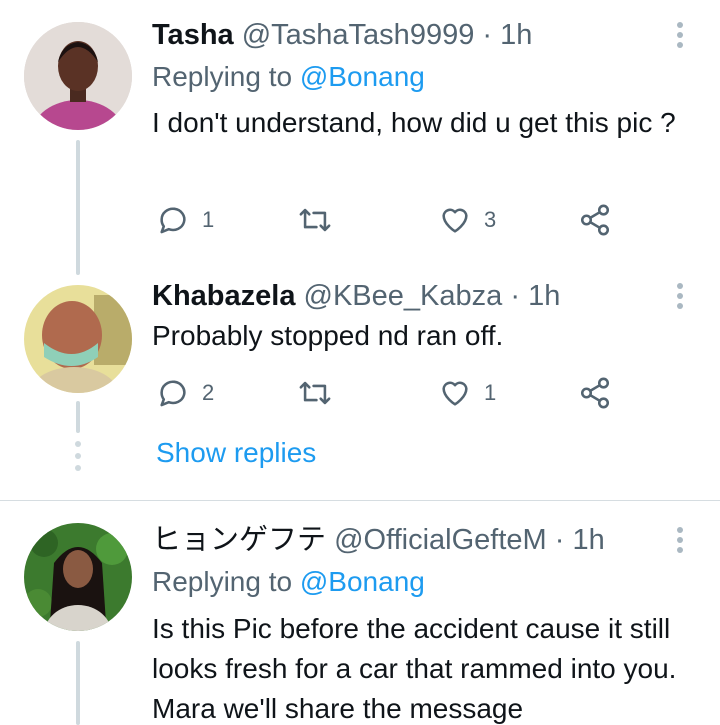 Image resolution: width=720 pixels, height=725 pixels. I want to click on tweet-header: Tasha @TashaTash9999 · 1h, so click(342, 35).